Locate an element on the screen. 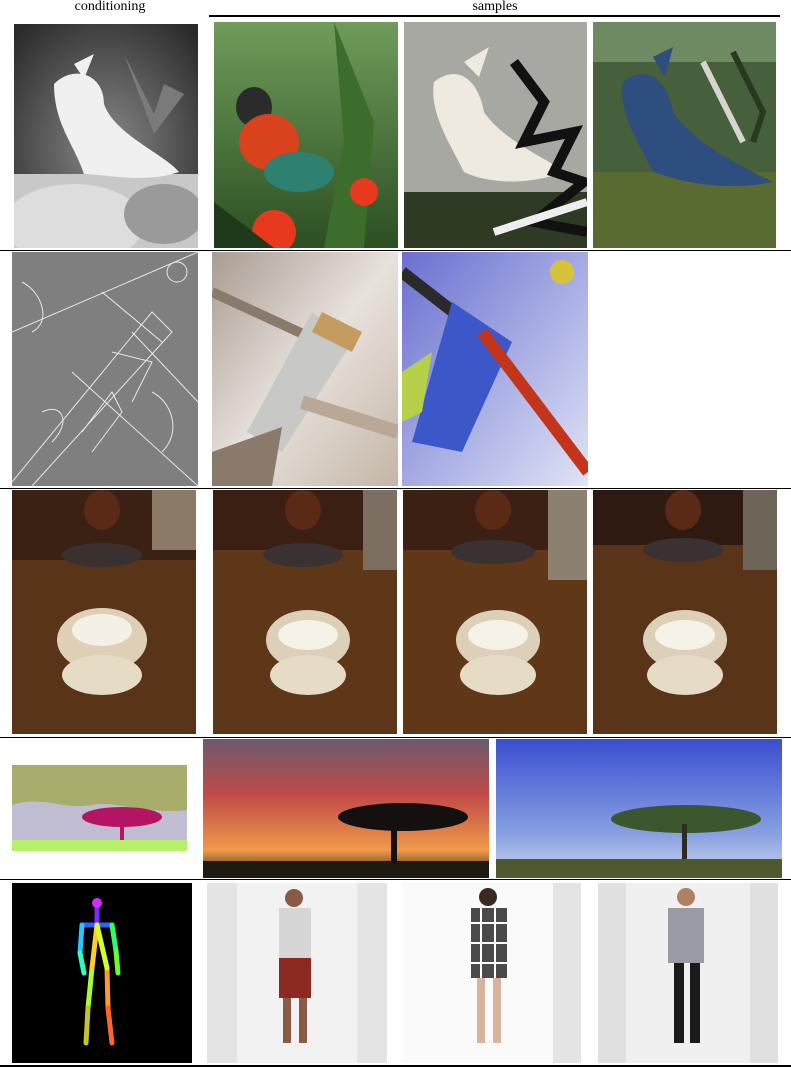 The height and width of the screenshot is (1068, 791). row4-sample-tree-sunset is located at coordinates (346, 808).